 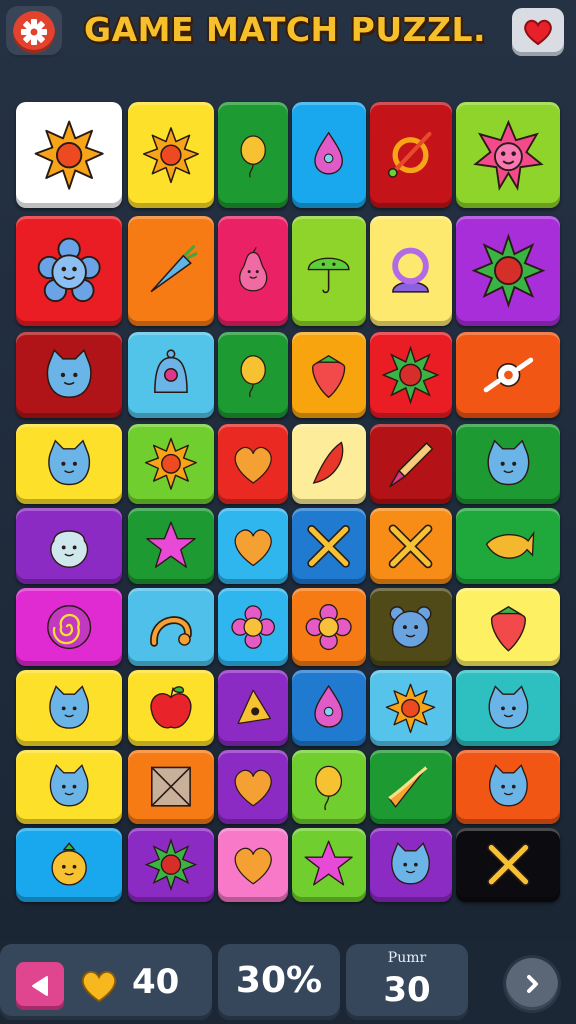 I want to click on pizza-icon, so click(x=408, y=787).